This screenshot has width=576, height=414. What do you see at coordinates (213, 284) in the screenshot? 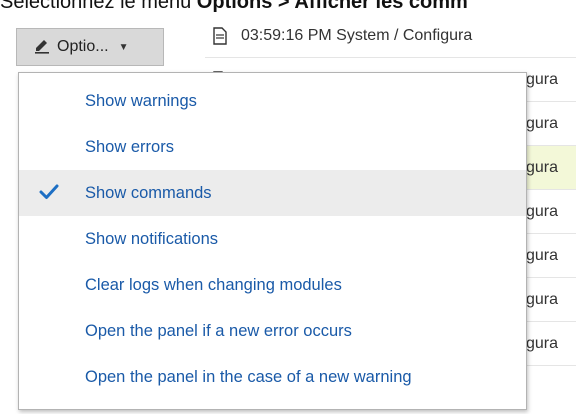
I see `menu-item-label: Clear logs when changing modules` at bounding box center [213, 284].